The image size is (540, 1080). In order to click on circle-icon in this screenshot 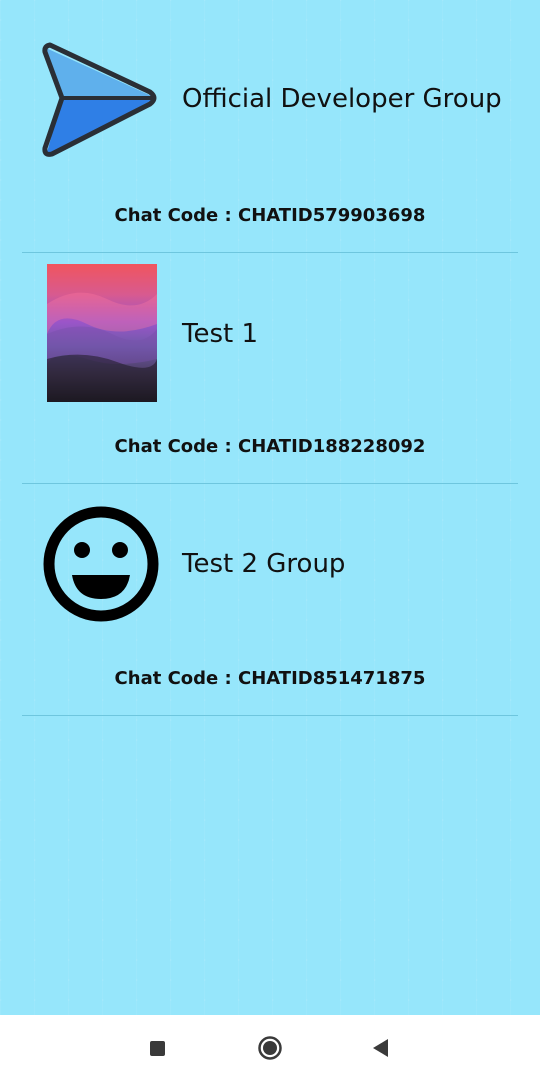, I will do `click(270, 1048)`.